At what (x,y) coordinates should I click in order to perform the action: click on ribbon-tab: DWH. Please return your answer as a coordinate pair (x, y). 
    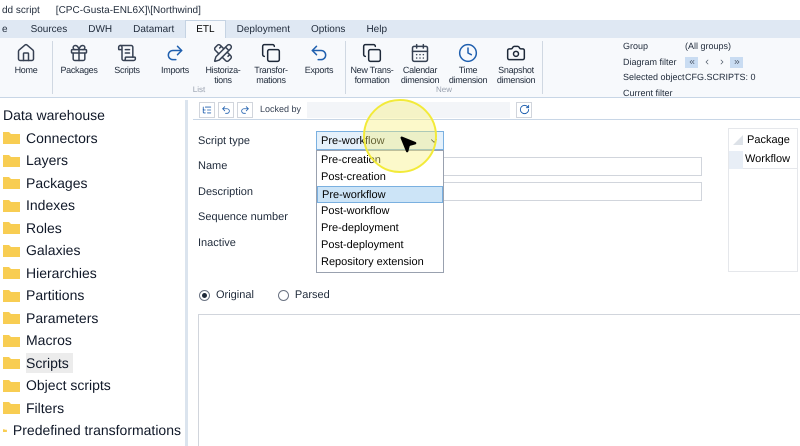
    Looking at the image, I should click on (100, 29).